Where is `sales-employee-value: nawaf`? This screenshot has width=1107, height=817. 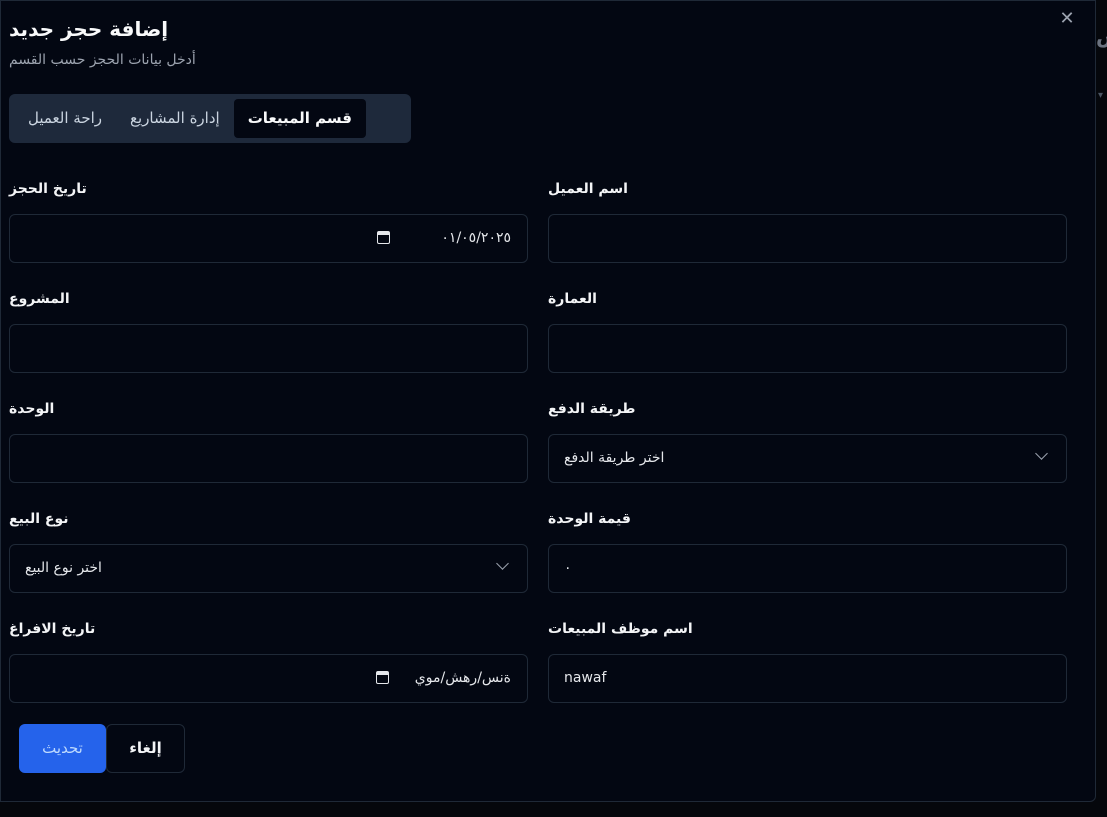 sales-employee-value: nawaf is located at coordinates (585, 678).